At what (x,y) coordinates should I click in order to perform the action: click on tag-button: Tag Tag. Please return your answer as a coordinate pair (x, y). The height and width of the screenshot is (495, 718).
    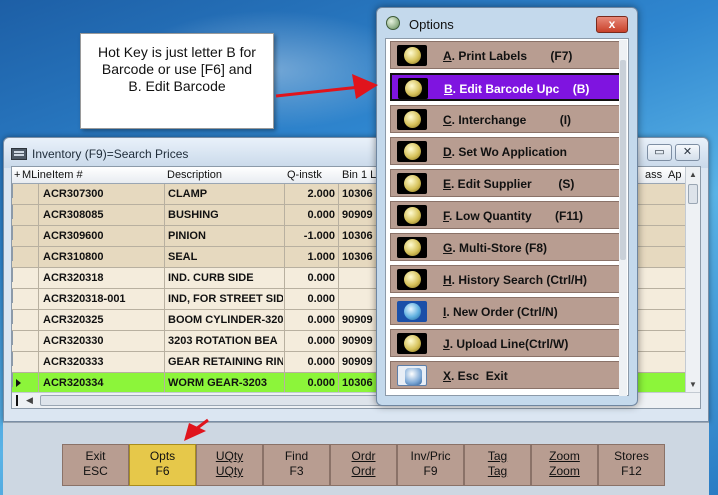
    Looking at the image, I should click on (497, 465).